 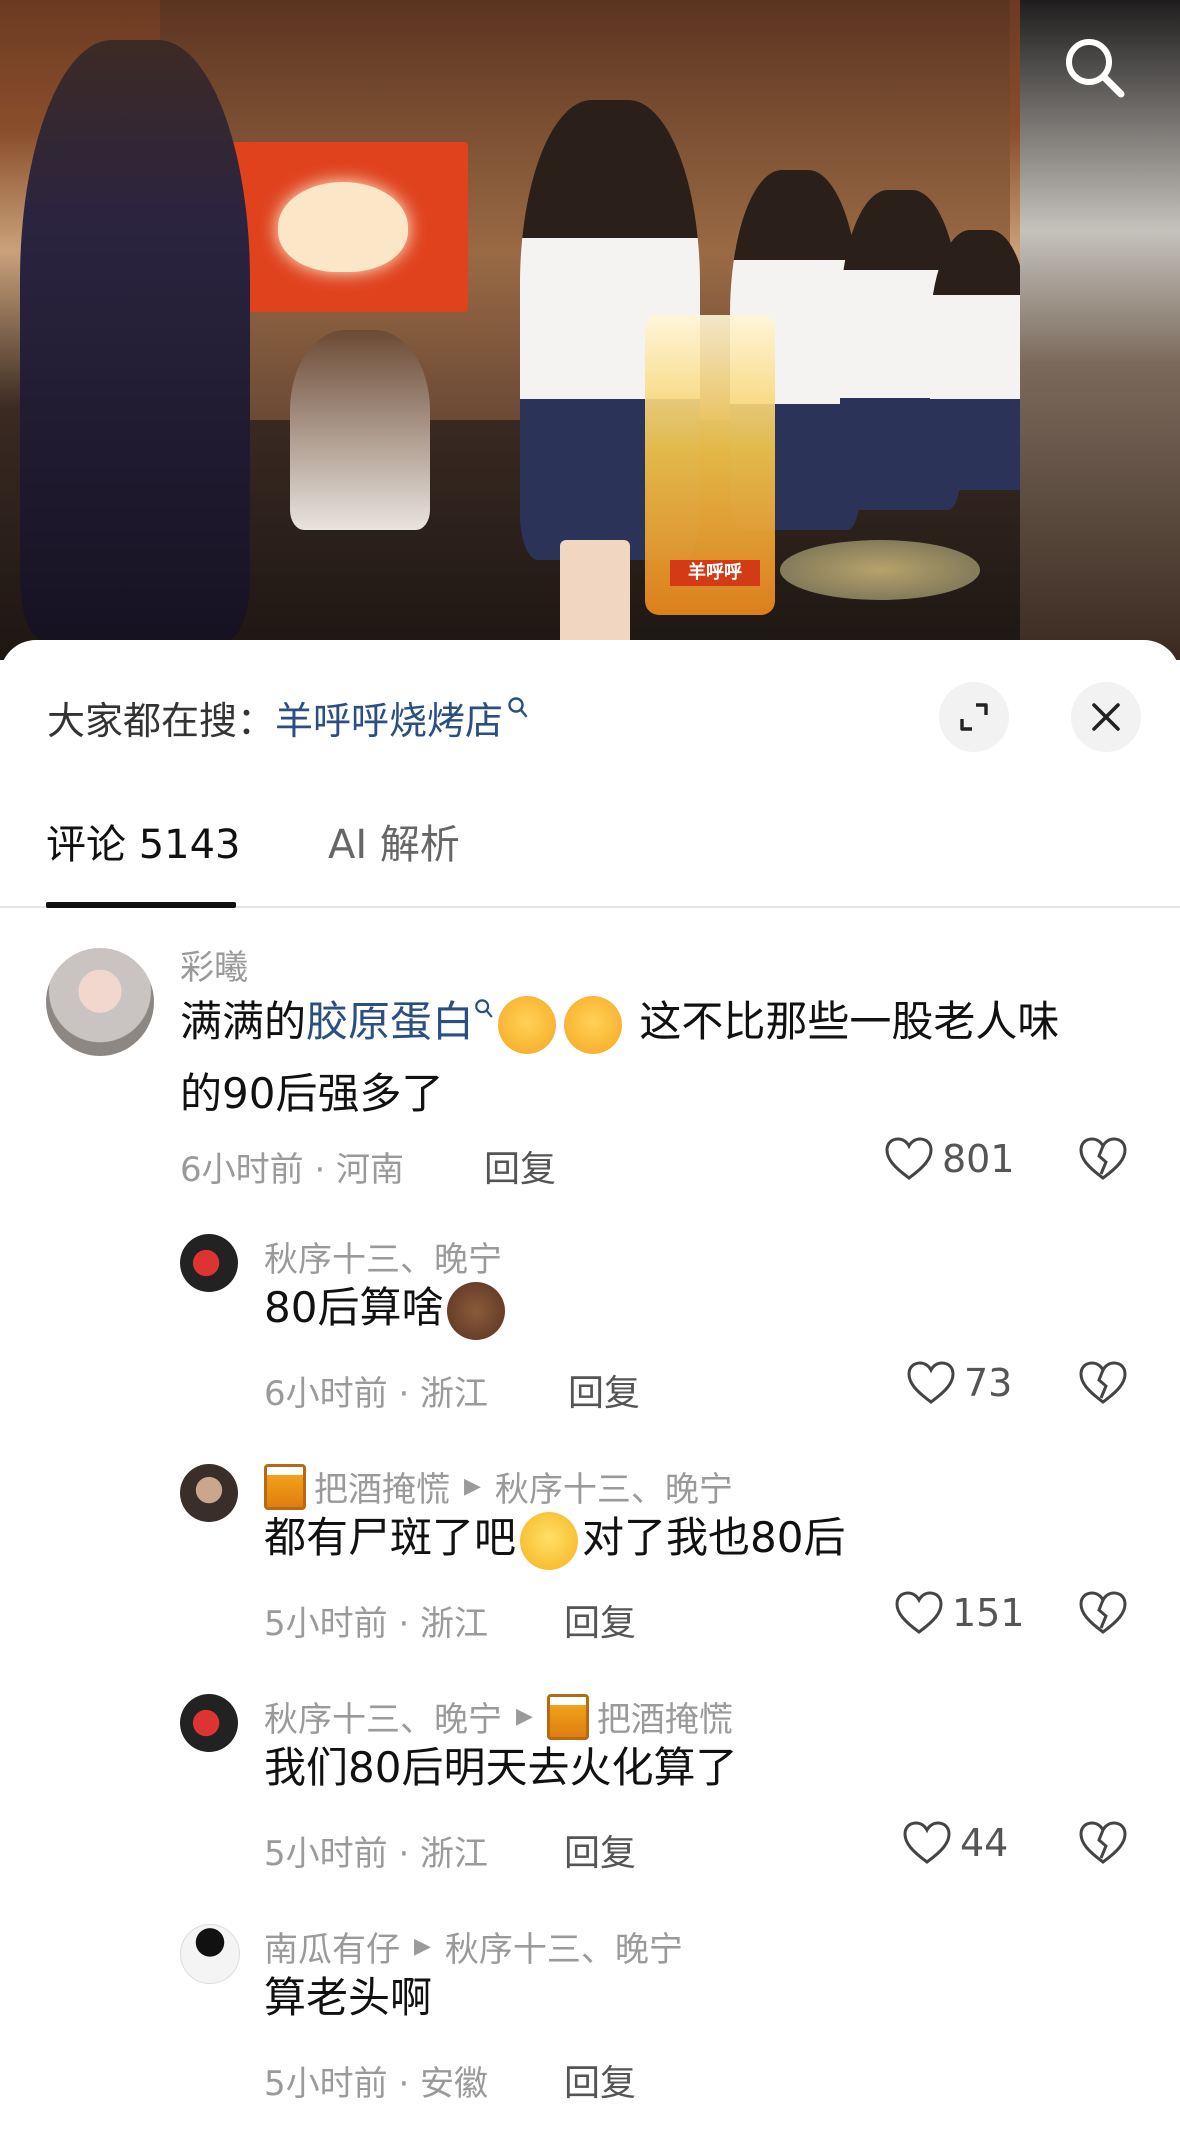 I want to click on reply-text-part: 对了我也80后, so click(x=714, y=1537).